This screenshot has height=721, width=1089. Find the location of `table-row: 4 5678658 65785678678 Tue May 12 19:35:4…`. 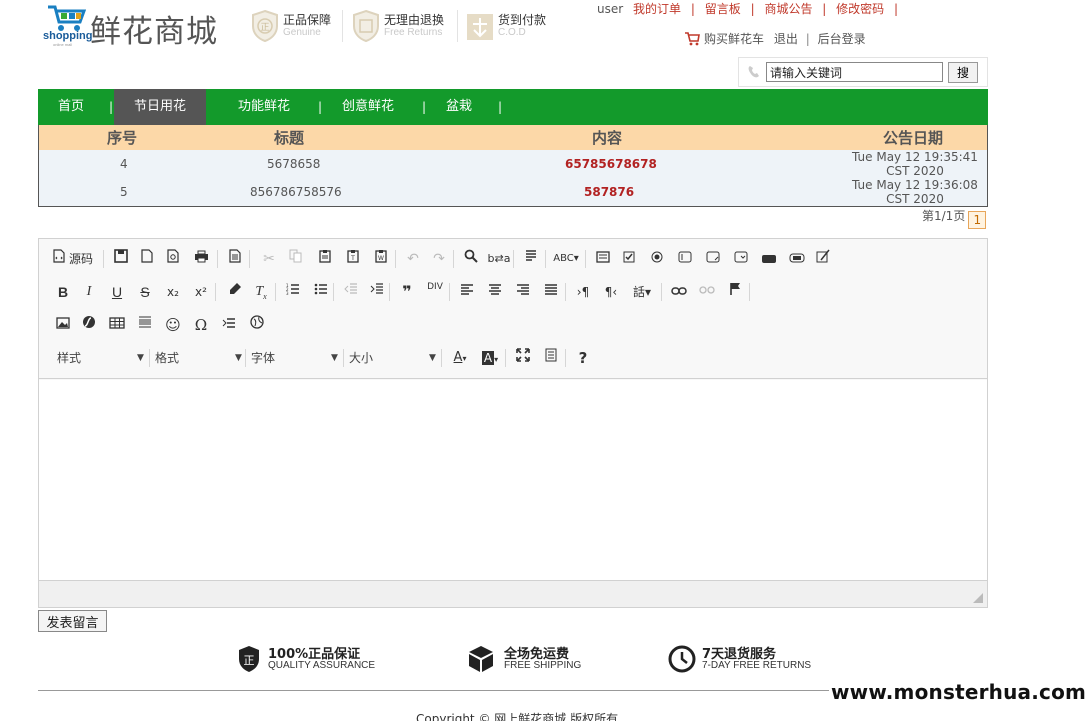

table-row: 4 5678658 65785678678 Tue May 12 19:35:4… is located at coordinates (513, 164).